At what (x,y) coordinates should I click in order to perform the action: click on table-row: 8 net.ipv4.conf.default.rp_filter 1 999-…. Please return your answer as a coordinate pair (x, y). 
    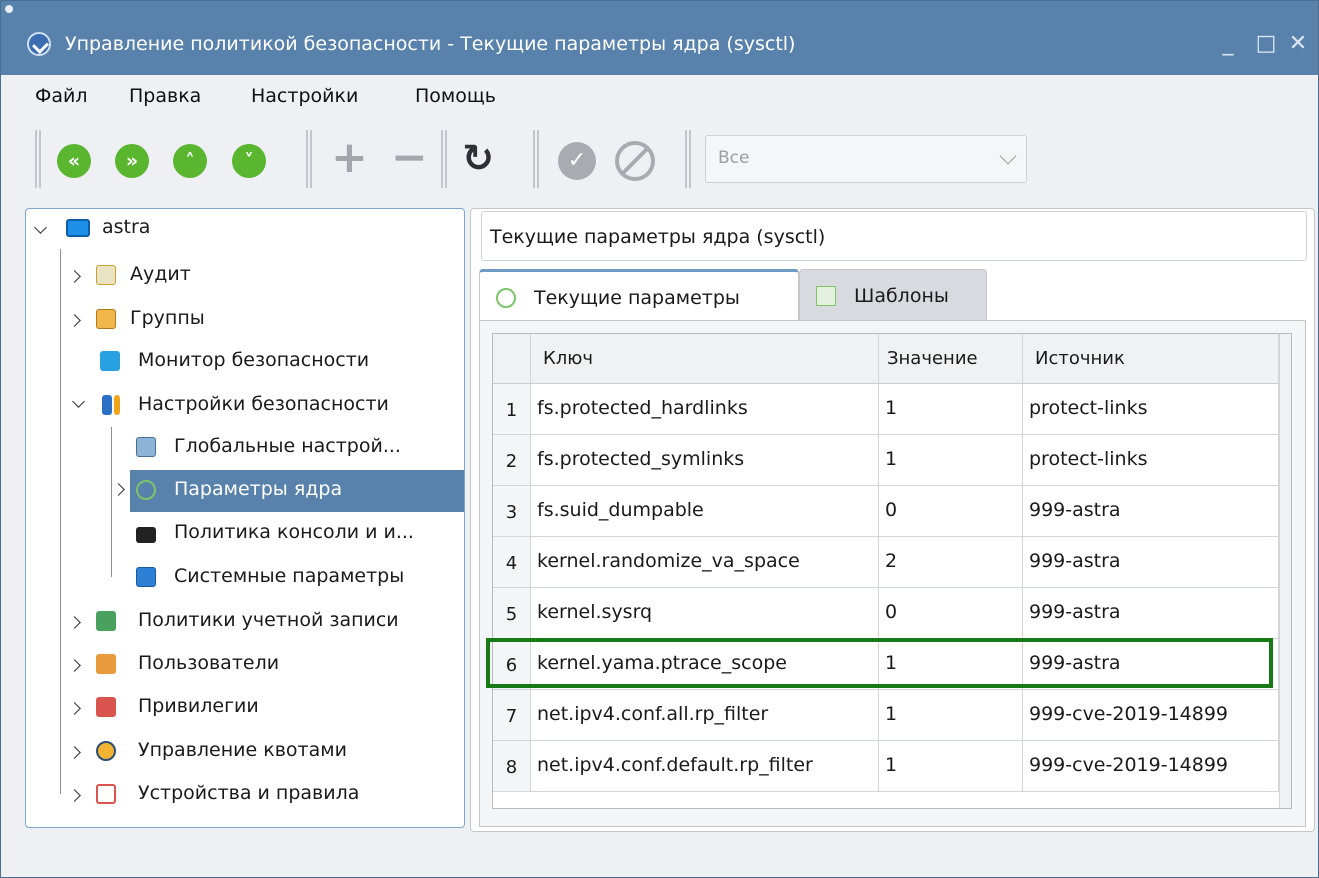
    Looking at the image, I should click on (886, 766).